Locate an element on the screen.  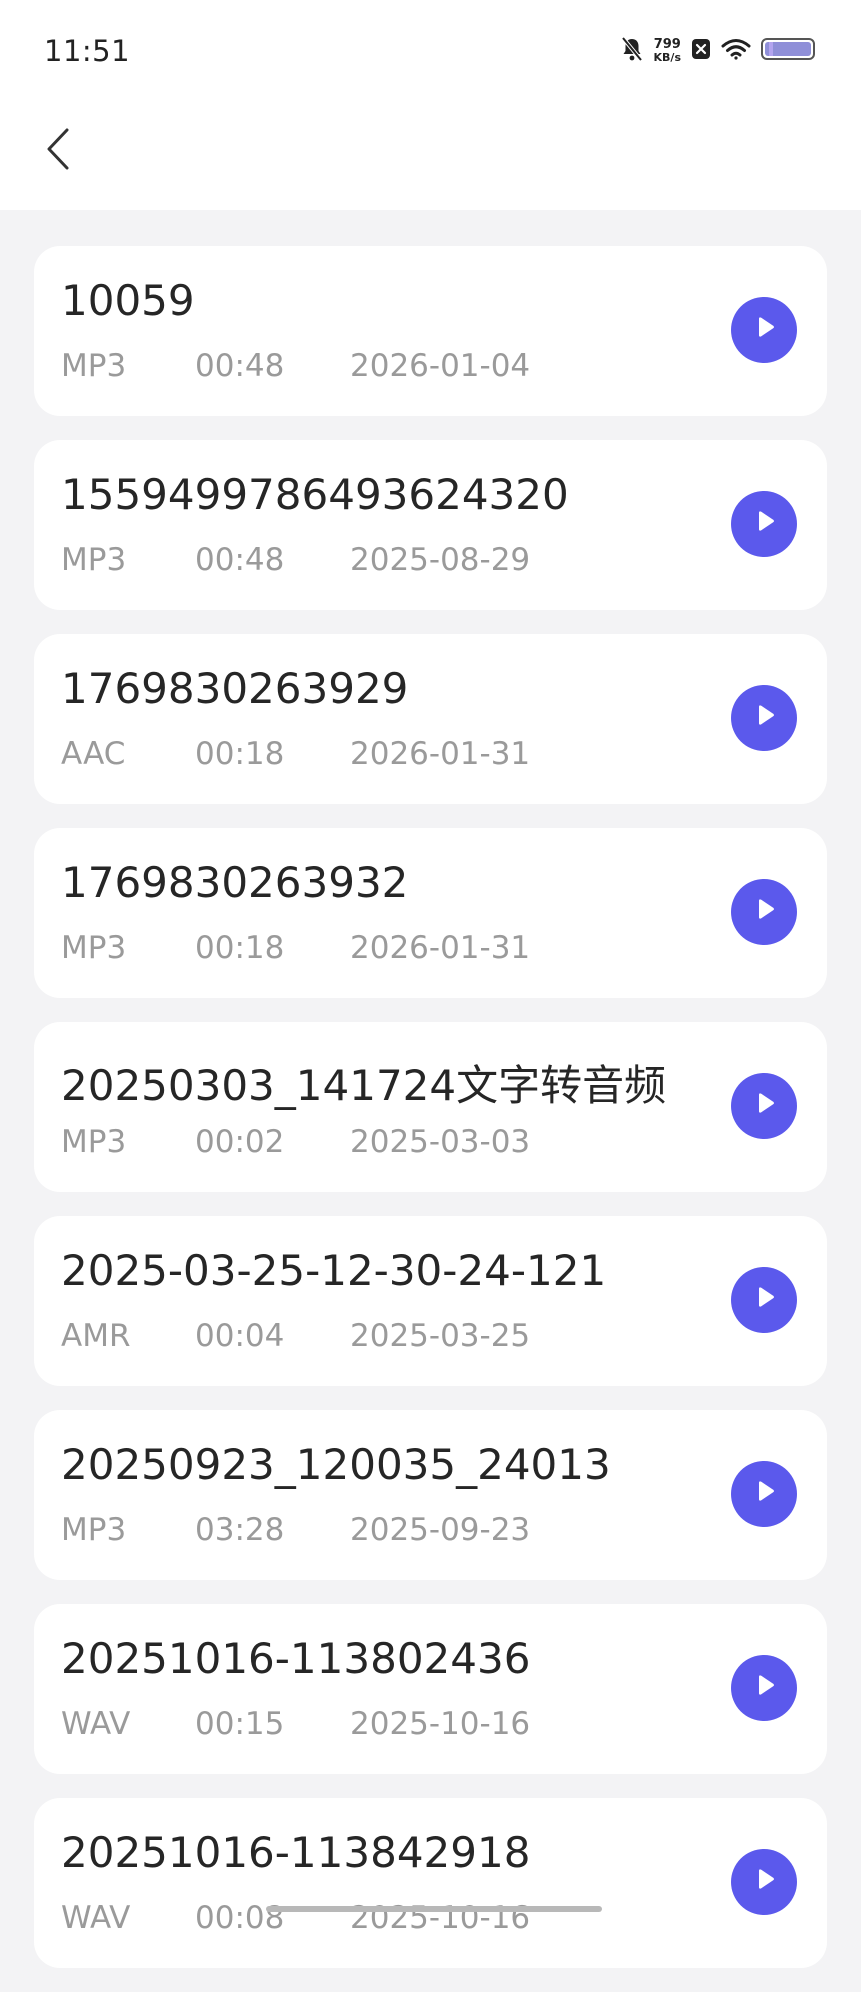
file-meta: AAC 00:18 2026-01-31 is located at coordinates (295, 754).